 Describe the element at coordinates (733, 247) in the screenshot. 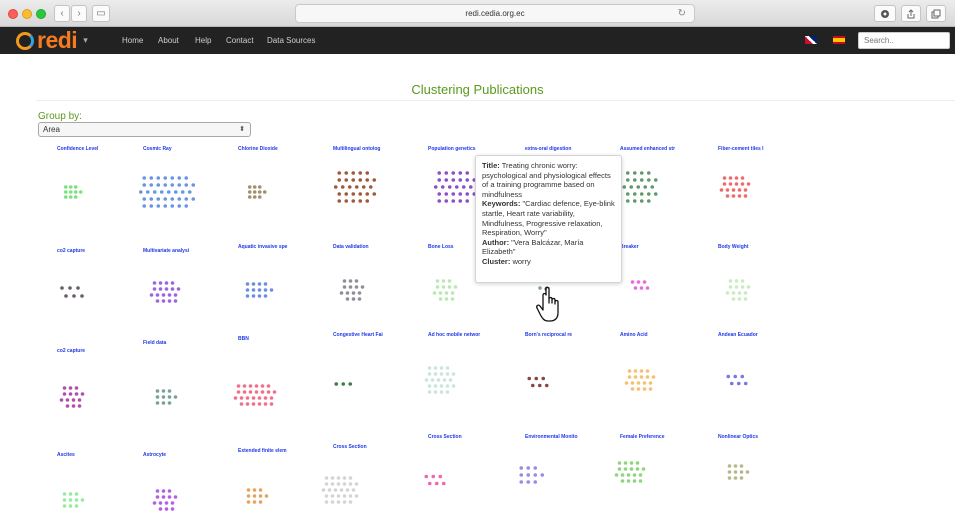

I see `cluster-label: Body Weight` at that location.